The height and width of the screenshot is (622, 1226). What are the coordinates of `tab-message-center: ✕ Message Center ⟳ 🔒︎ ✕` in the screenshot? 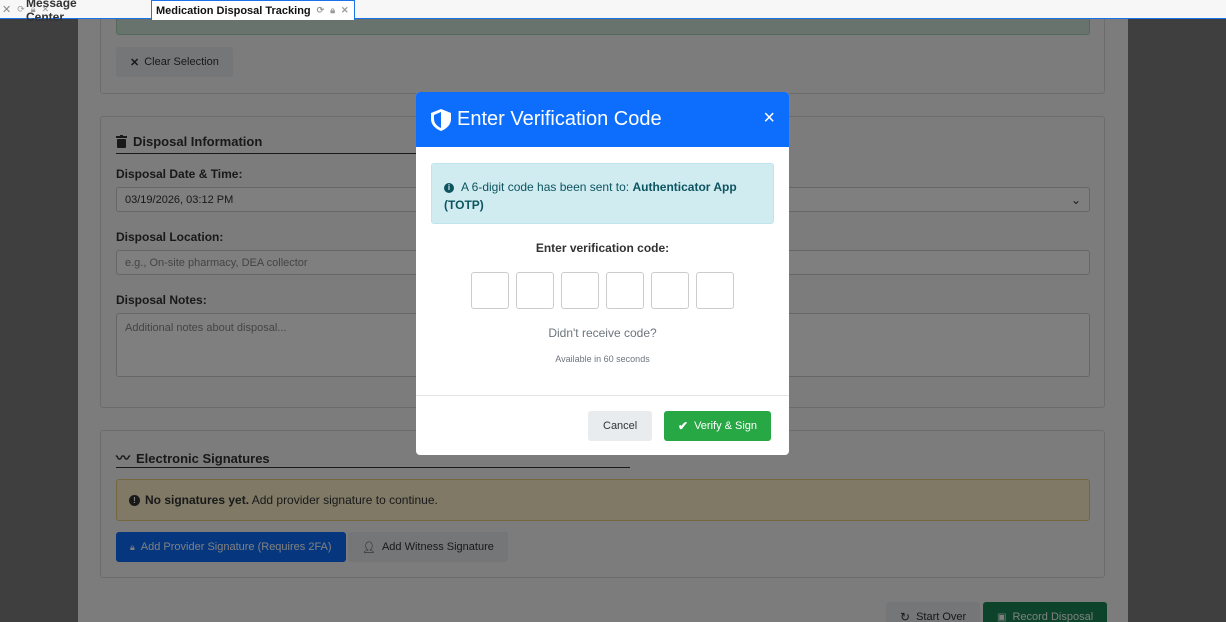 It's located at (39, 12).